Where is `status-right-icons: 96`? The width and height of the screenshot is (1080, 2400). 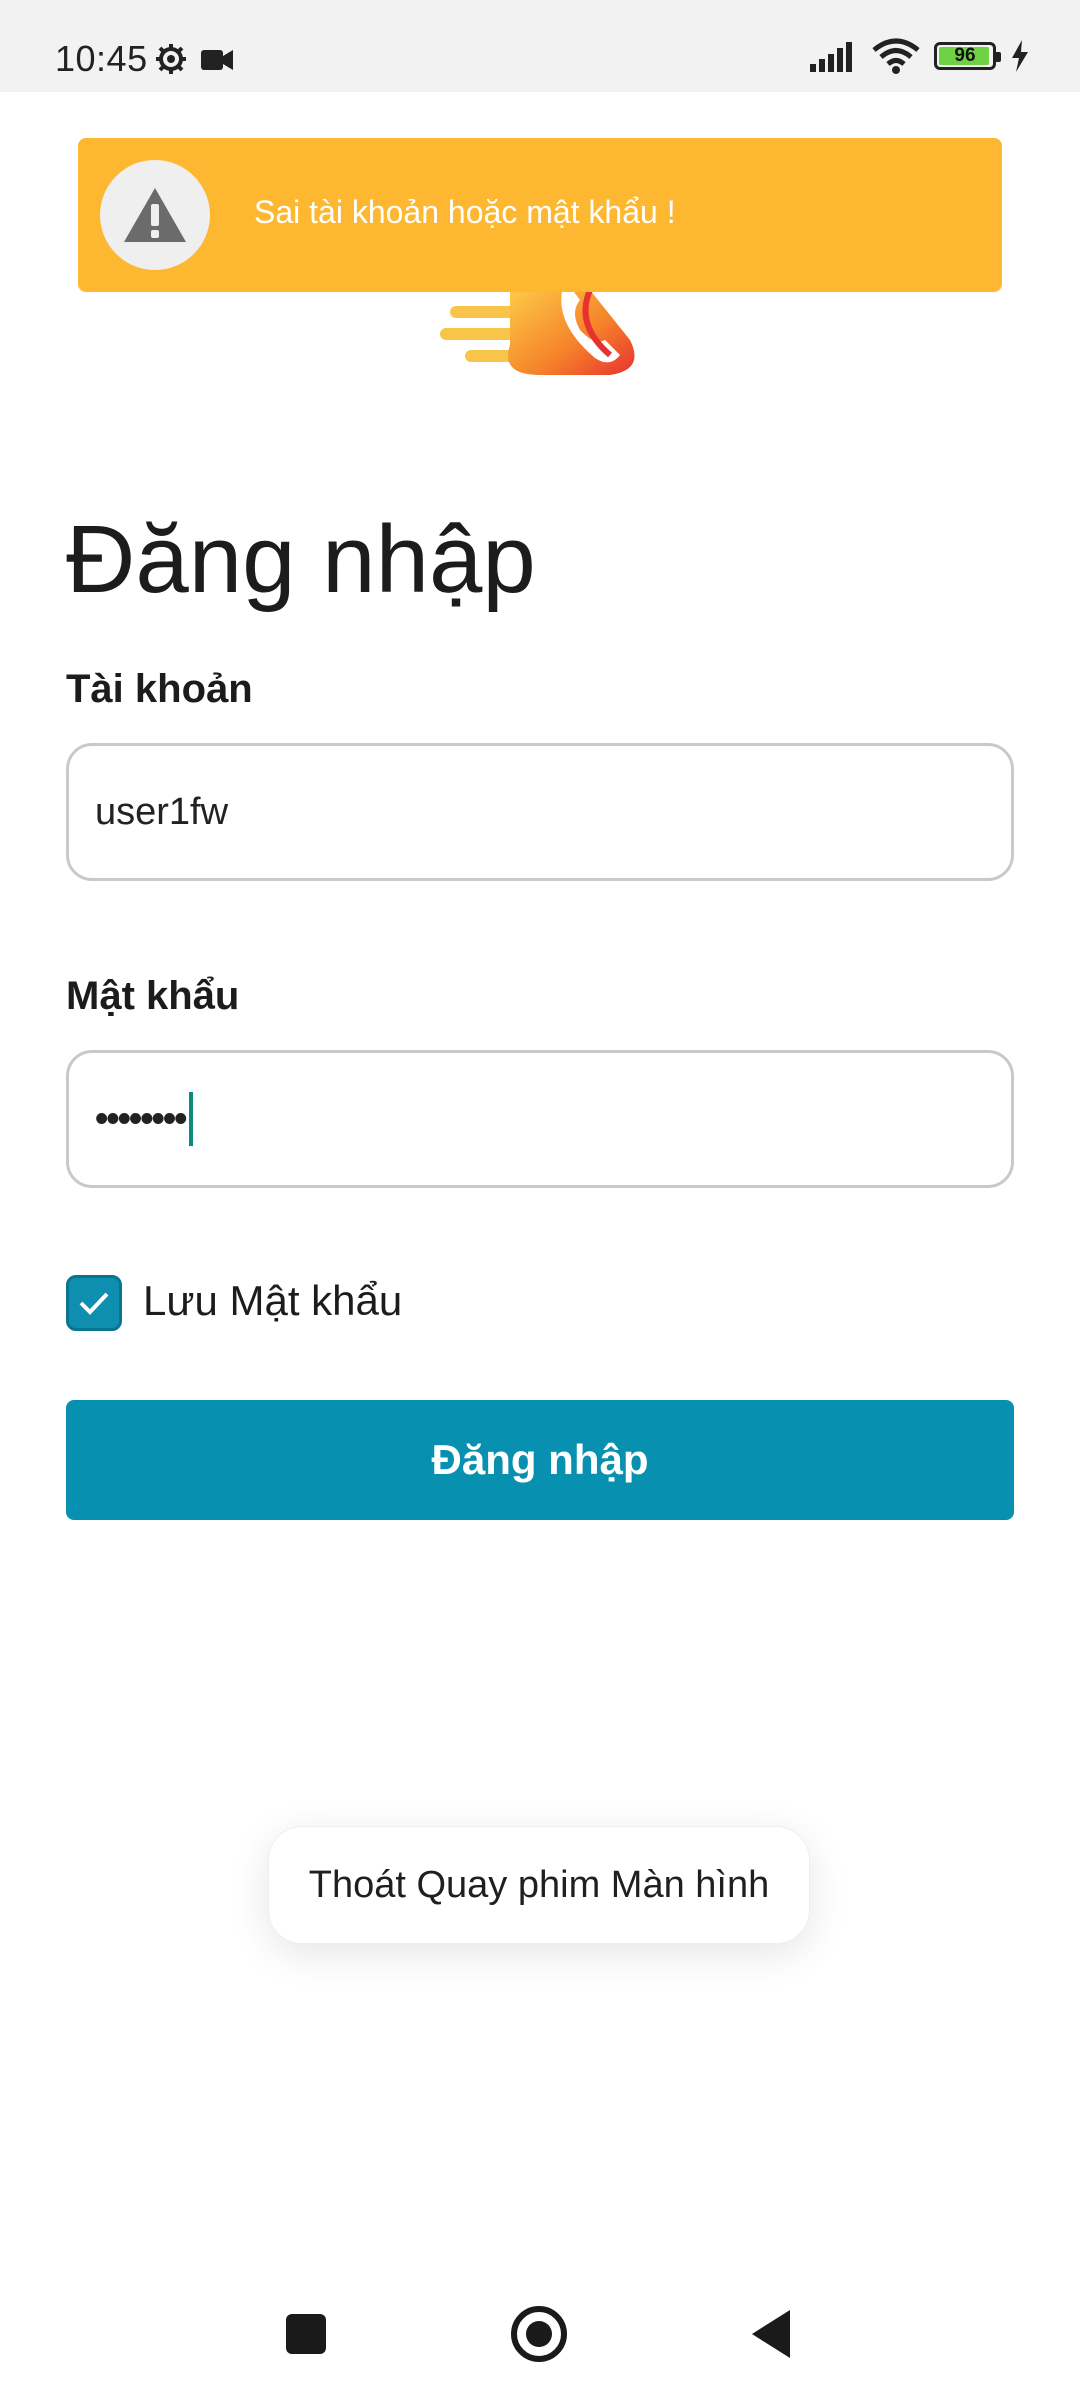 status-right-icons: 96 is located at coordinates (920, 56).